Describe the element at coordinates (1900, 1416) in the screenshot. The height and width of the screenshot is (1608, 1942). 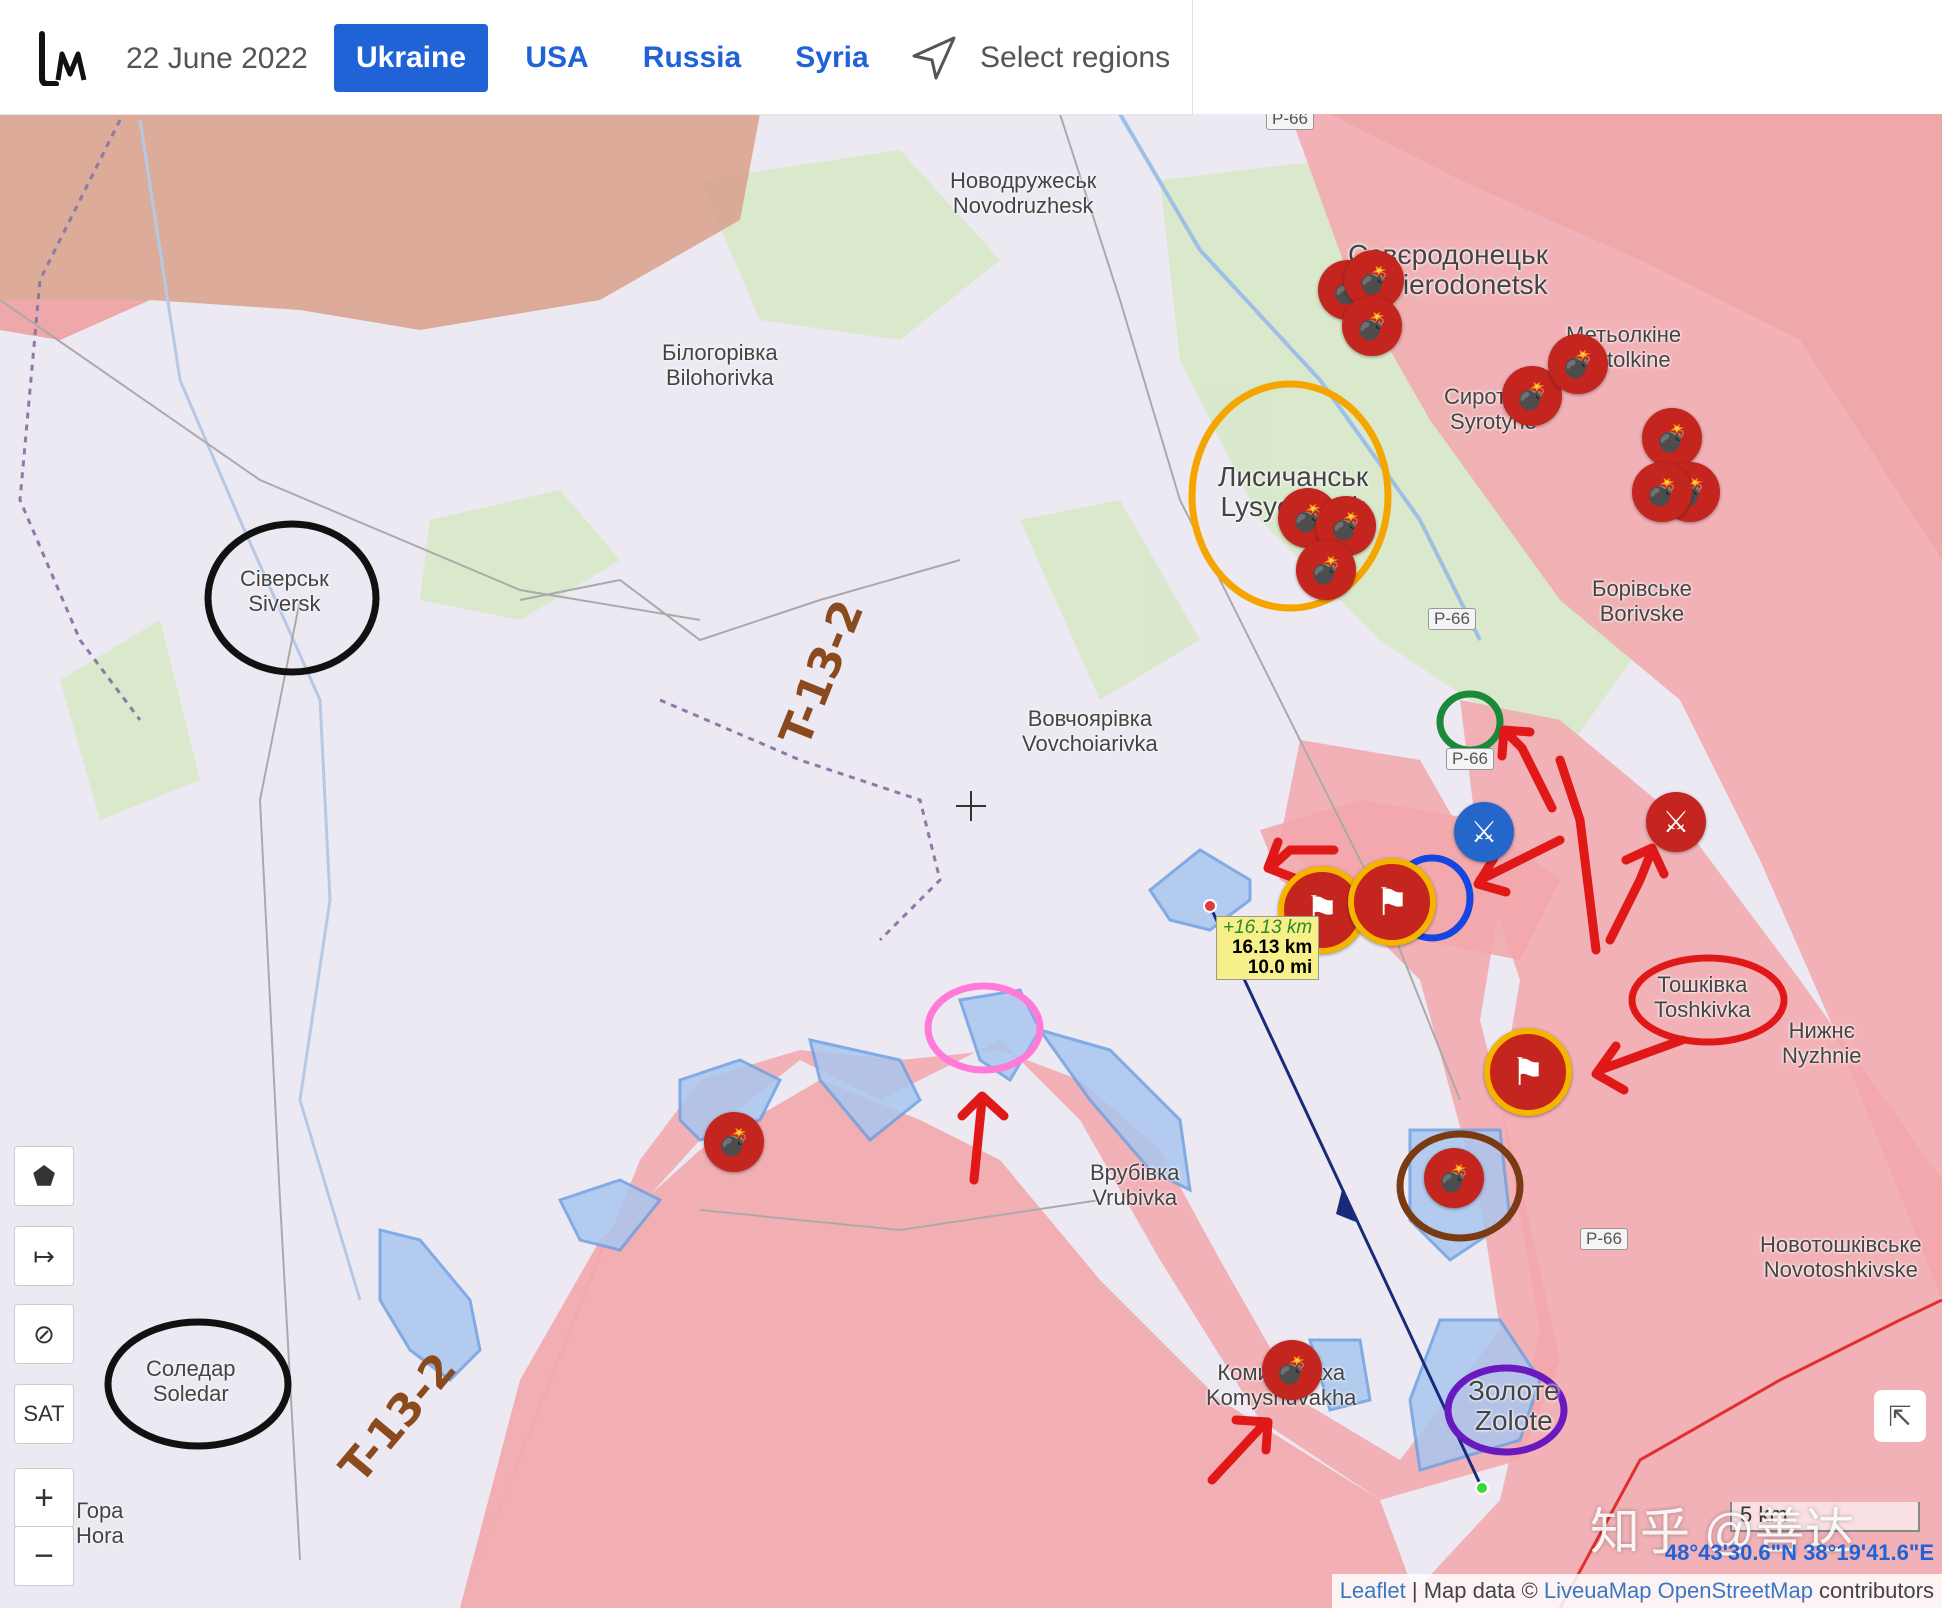
I see `expand-icon: ⇱` at that location.